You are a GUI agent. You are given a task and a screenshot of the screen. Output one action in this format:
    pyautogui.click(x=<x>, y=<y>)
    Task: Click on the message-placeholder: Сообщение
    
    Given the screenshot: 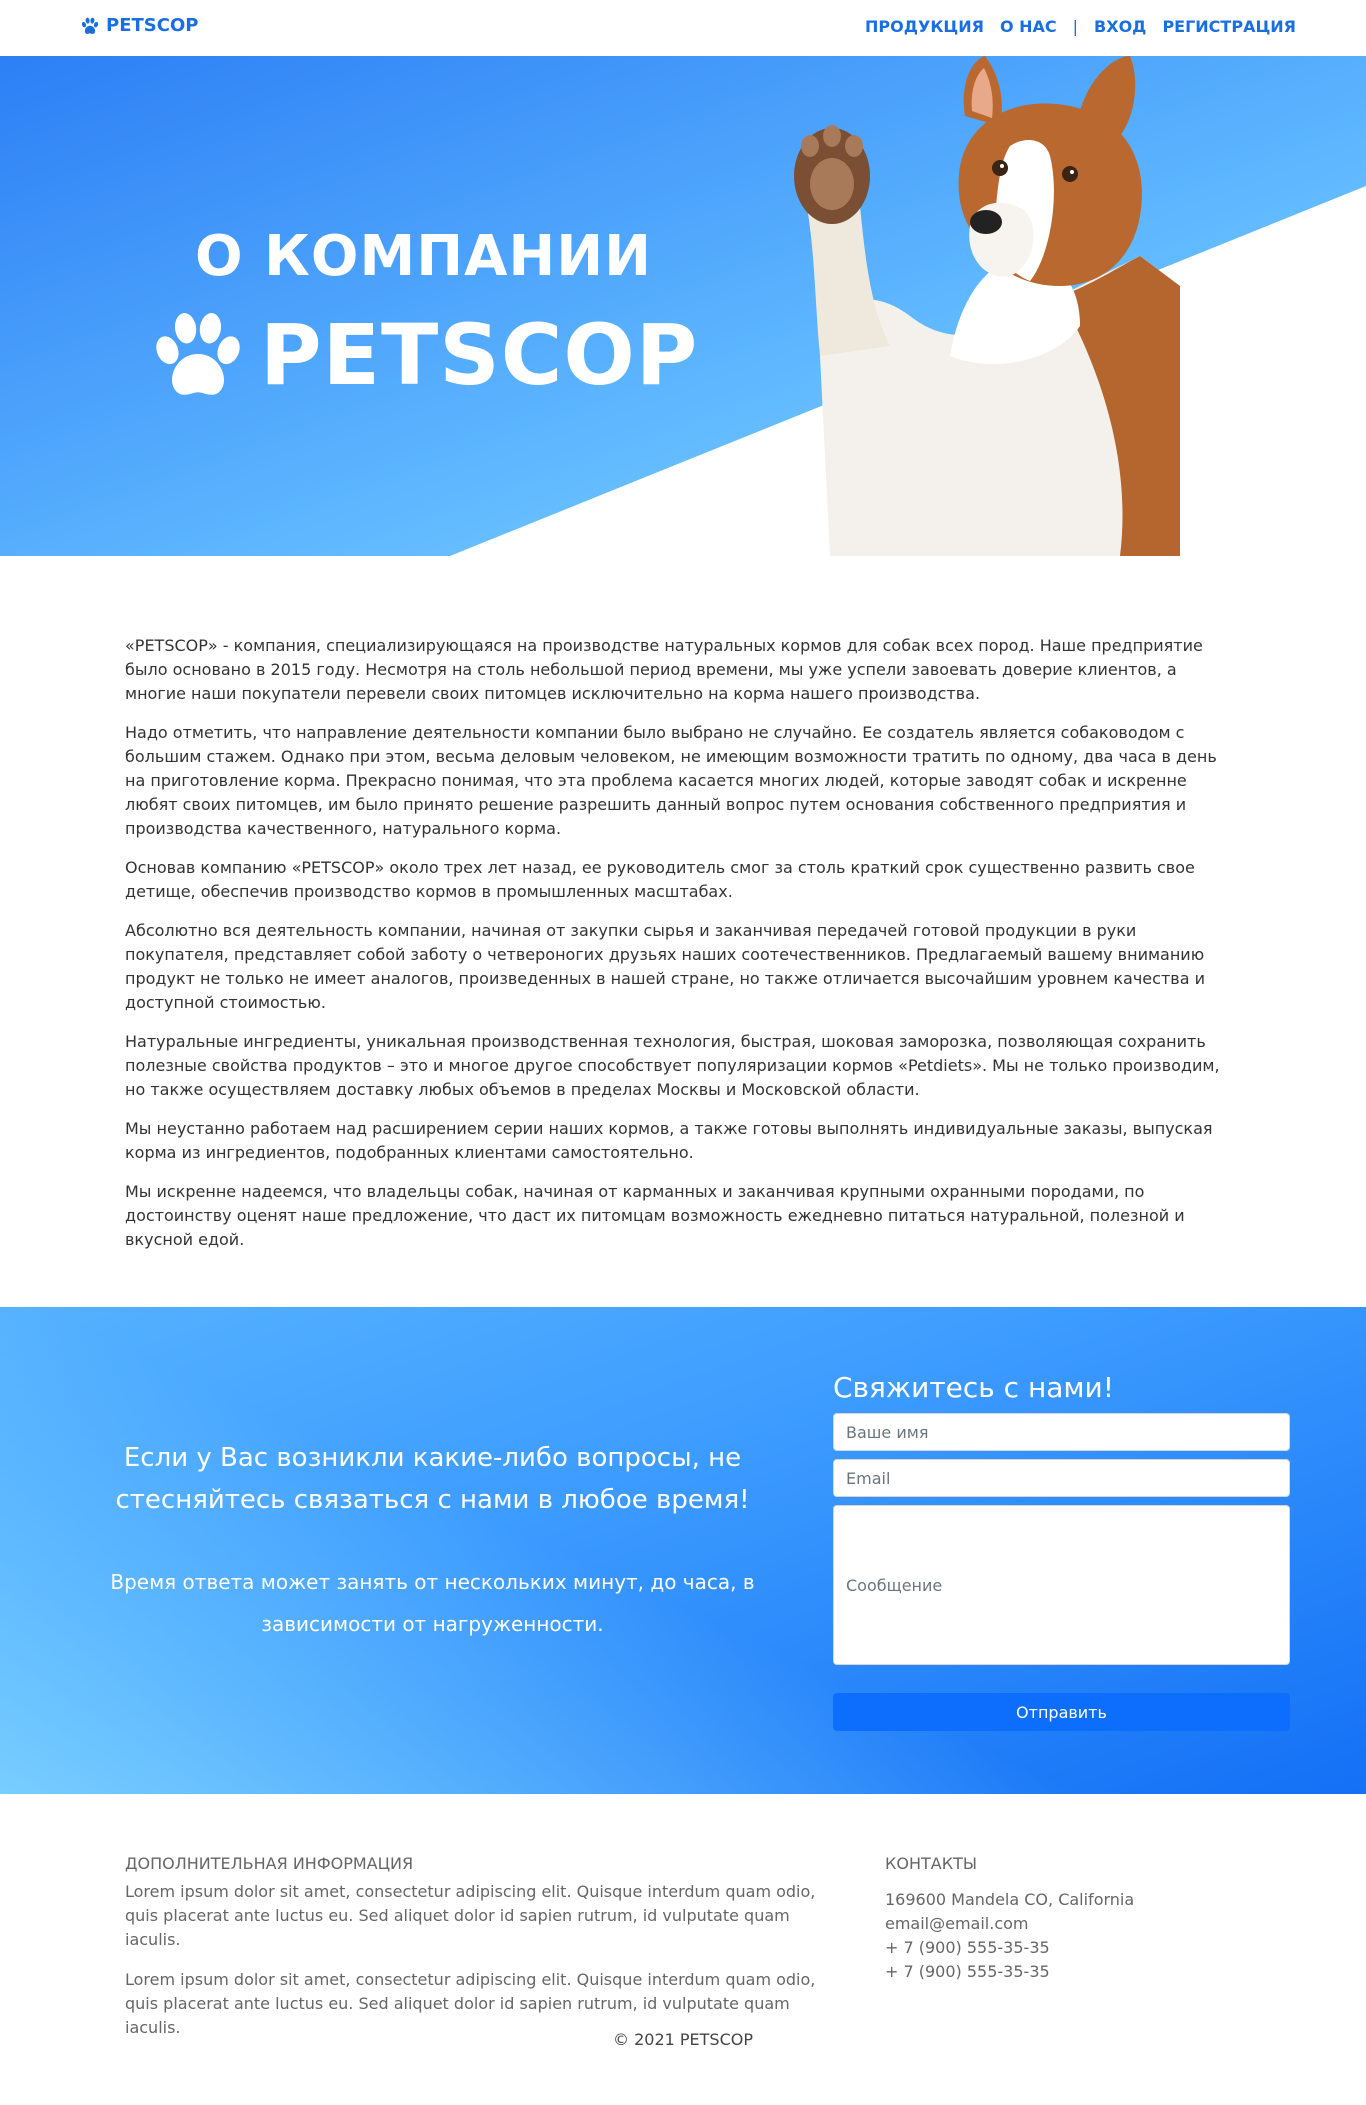 What is the action you would take?
    pyautogui.click(x=894, y=1585)
    